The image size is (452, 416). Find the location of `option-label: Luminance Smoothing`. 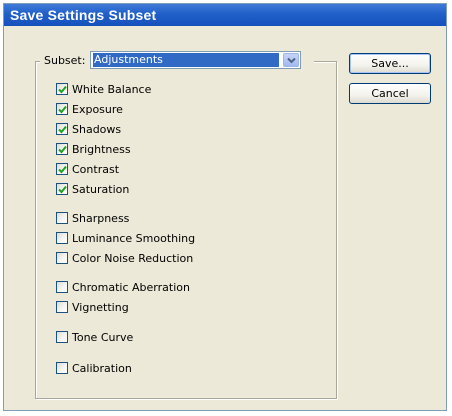

option-label: Luminance Smoothing is located at coordinates (134, 238).